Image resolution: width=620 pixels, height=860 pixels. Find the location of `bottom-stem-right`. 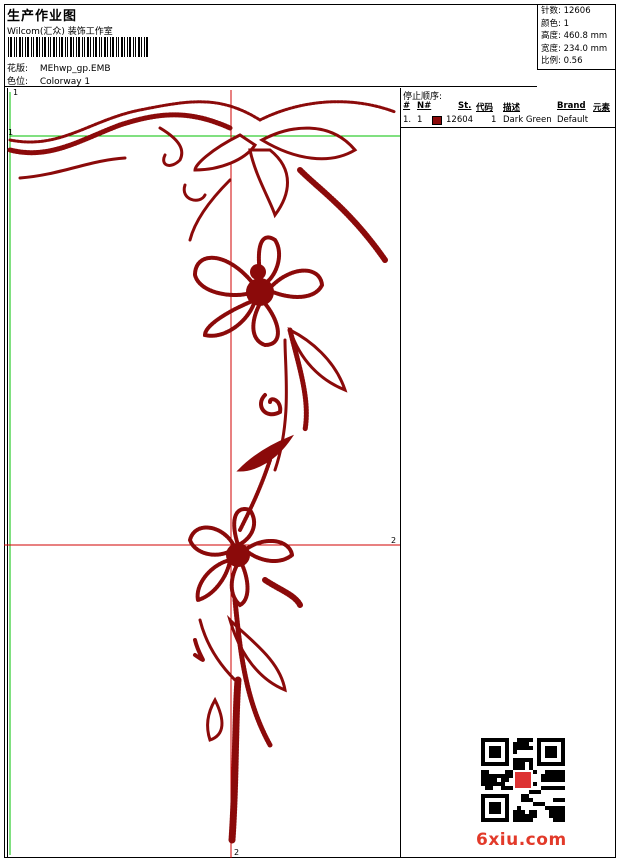

bottom-stem-right is located at coordinates (252, 672).